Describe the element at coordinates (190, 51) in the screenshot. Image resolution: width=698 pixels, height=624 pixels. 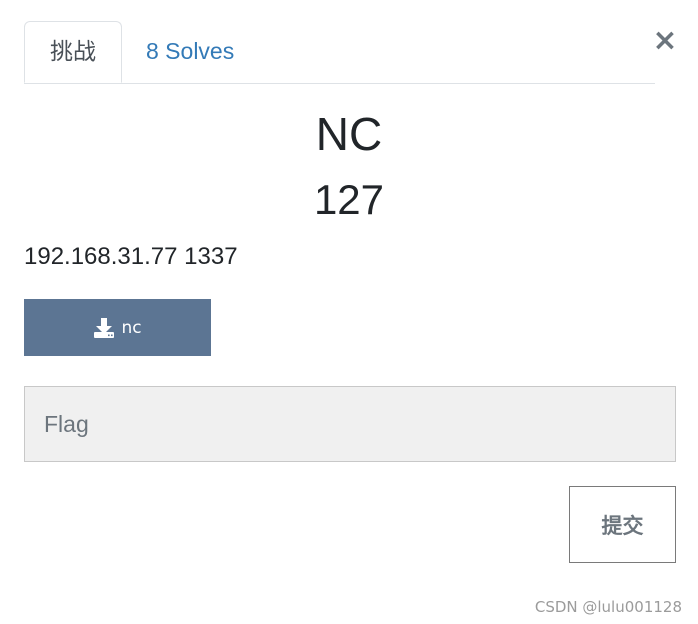
I see `tab-solves: 8 Solves` at that location.